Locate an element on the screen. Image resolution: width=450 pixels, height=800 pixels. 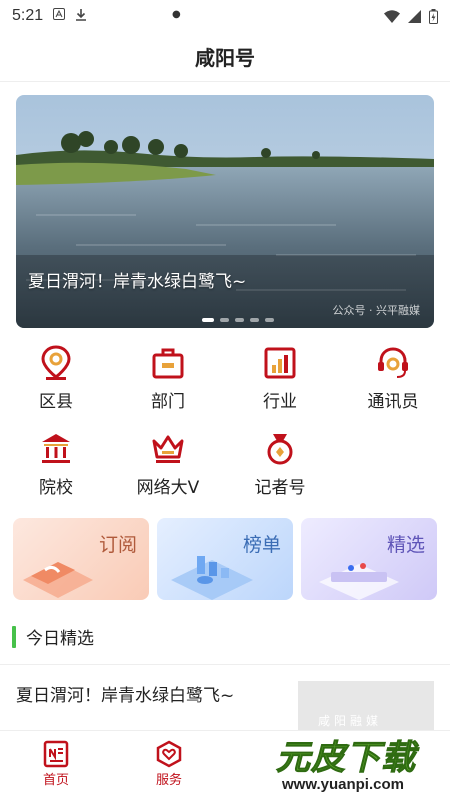
institution-icon is located at coordinates (56, 448).